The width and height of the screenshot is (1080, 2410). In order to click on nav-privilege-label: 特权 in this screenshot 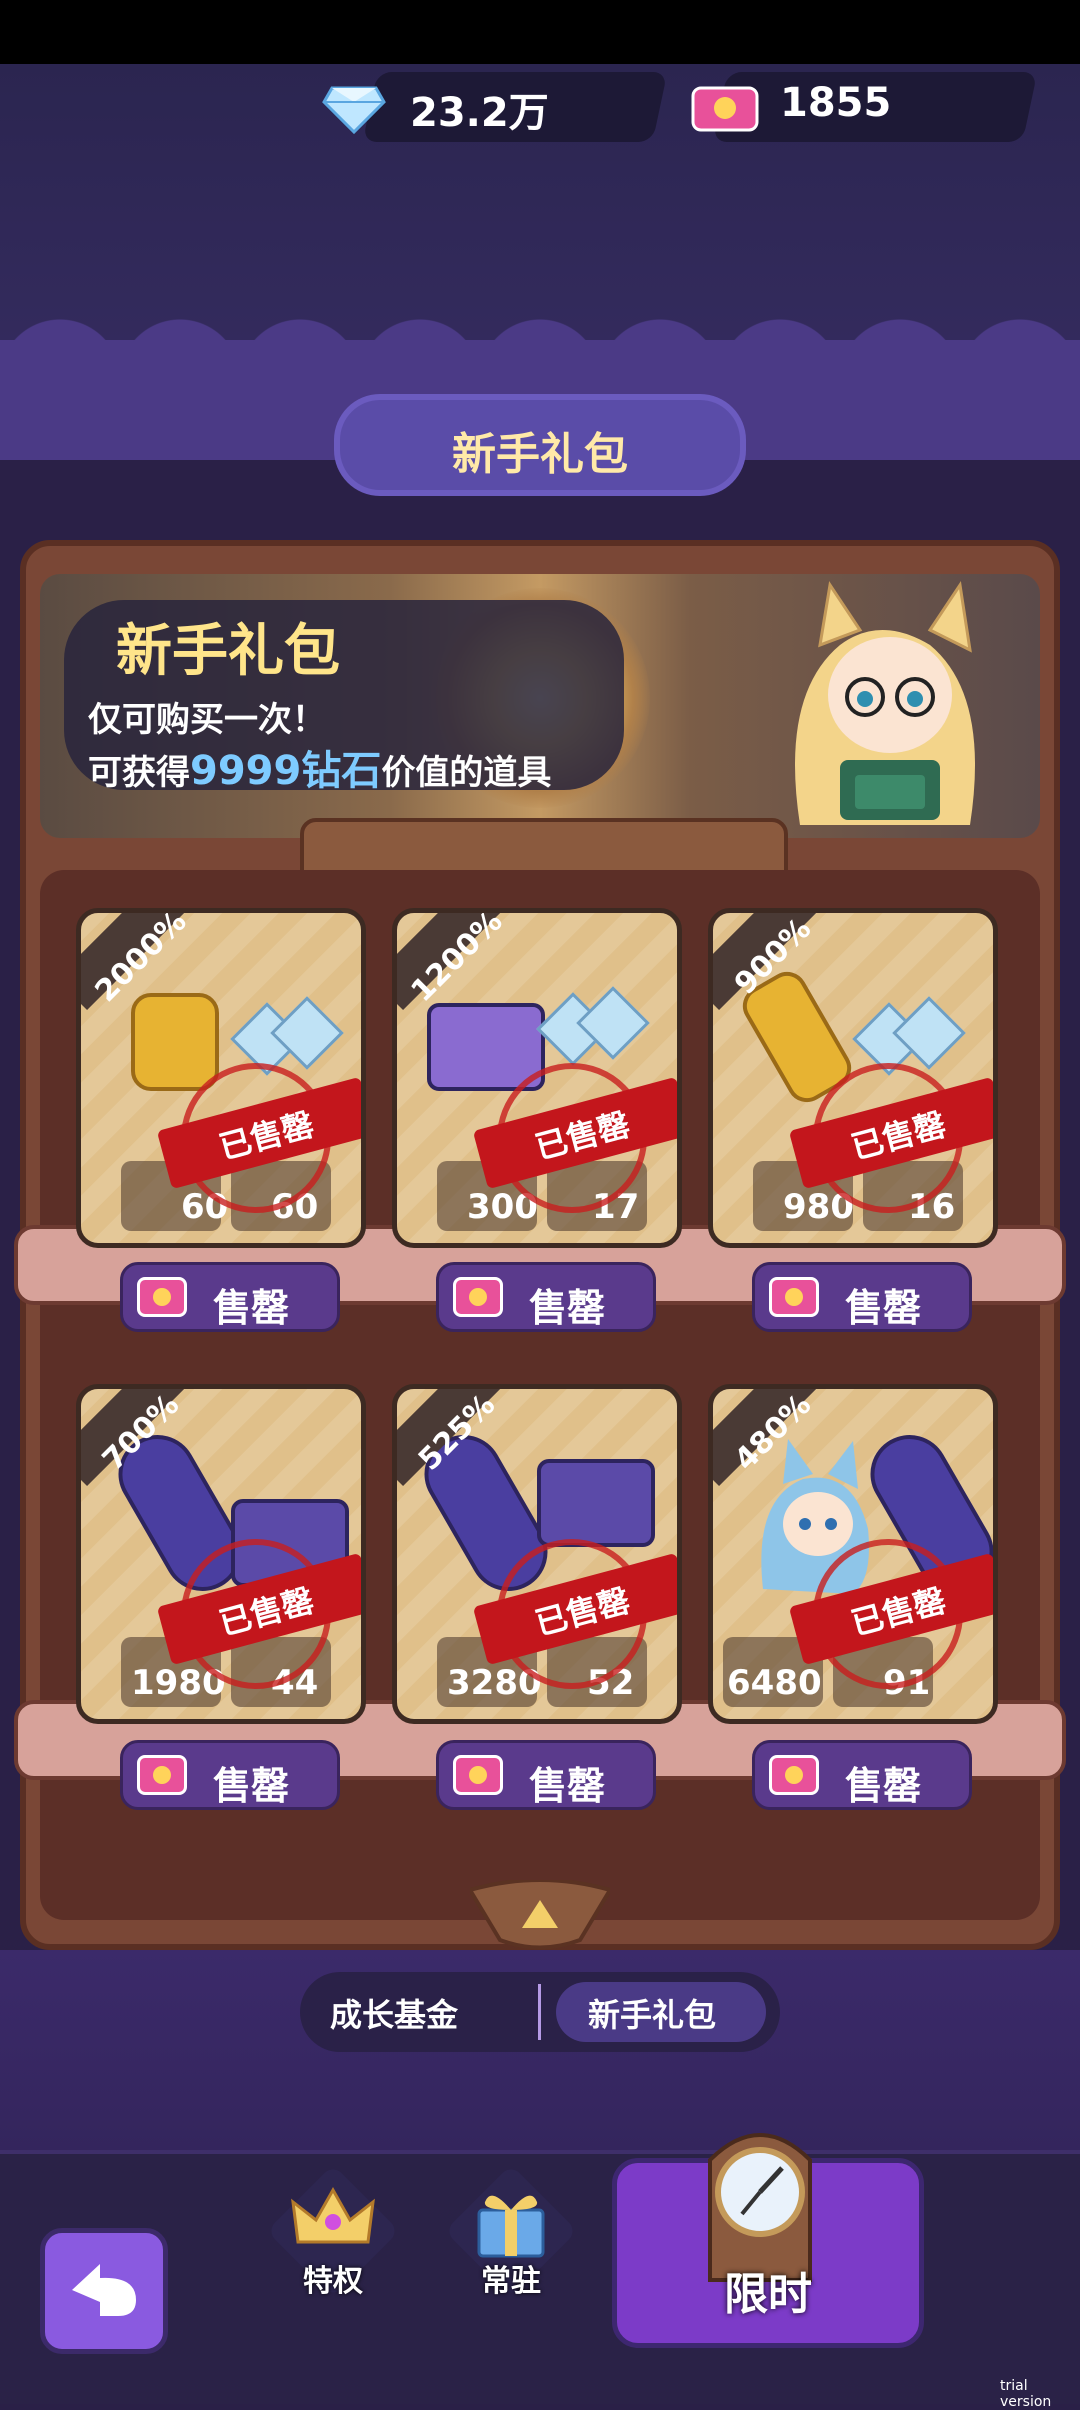, I will do `click(333, 2281)`.